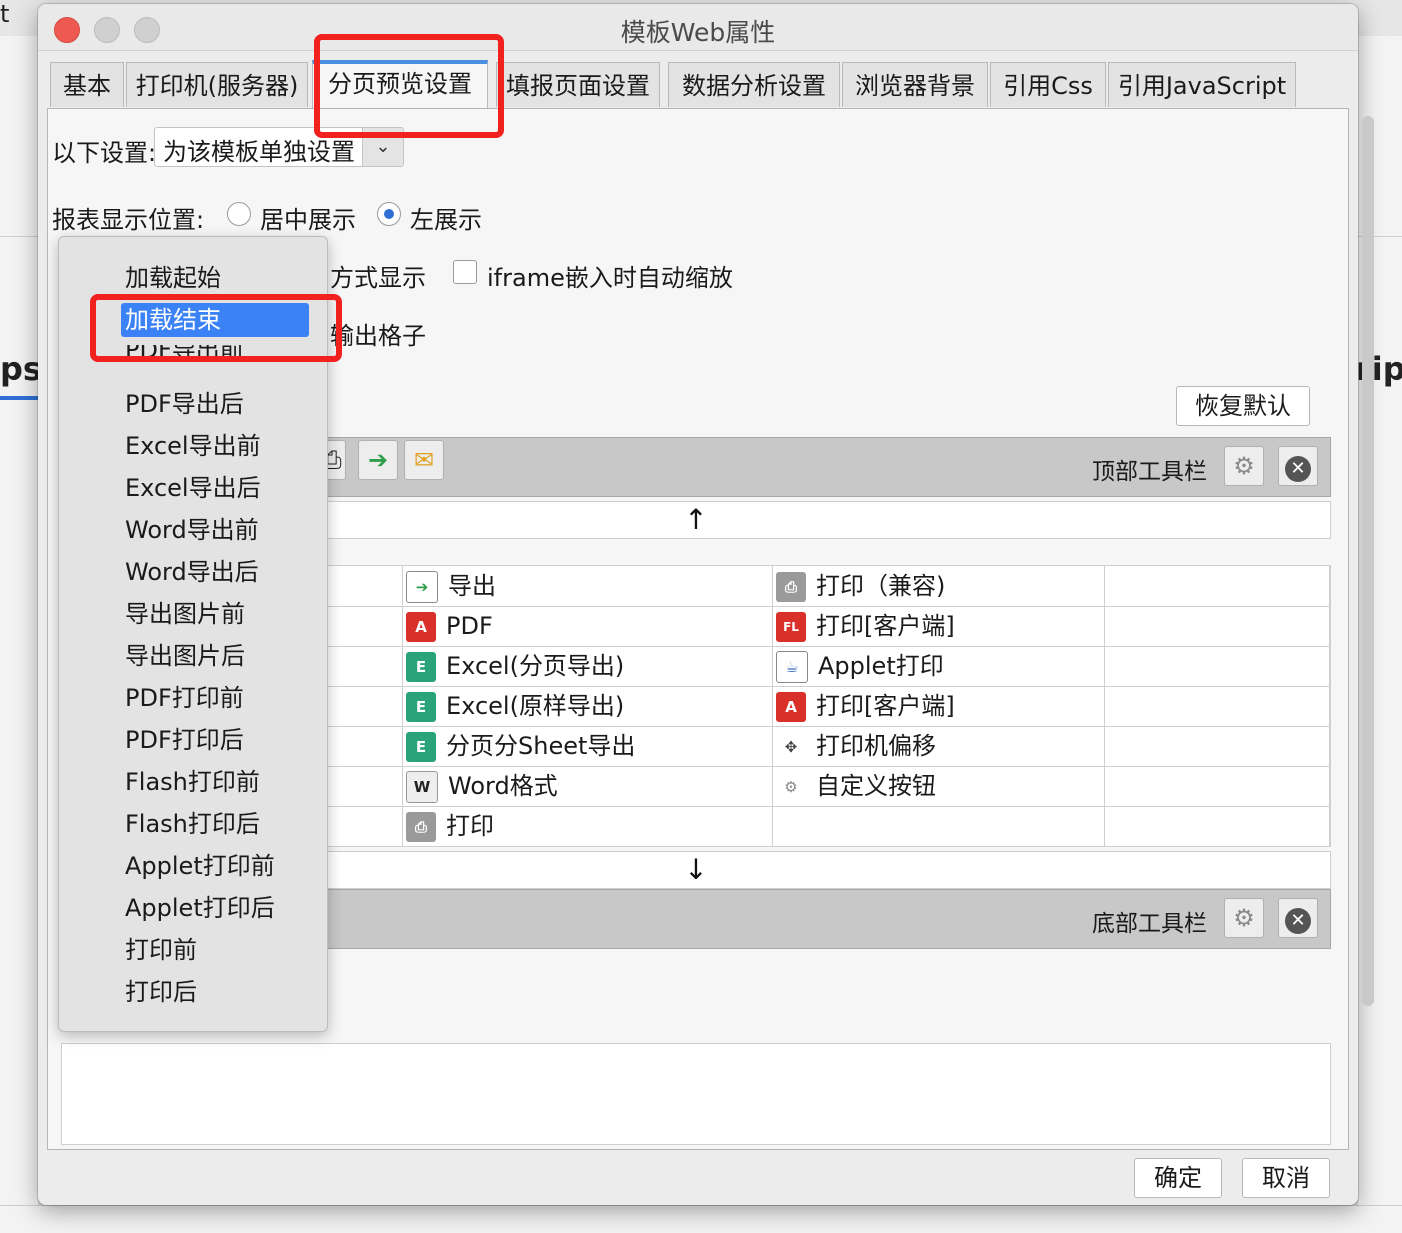  What do you see at coordinates (791, 627) in the screenshot?
I see `flash-icon: FL` at bounding box center [791, 627].